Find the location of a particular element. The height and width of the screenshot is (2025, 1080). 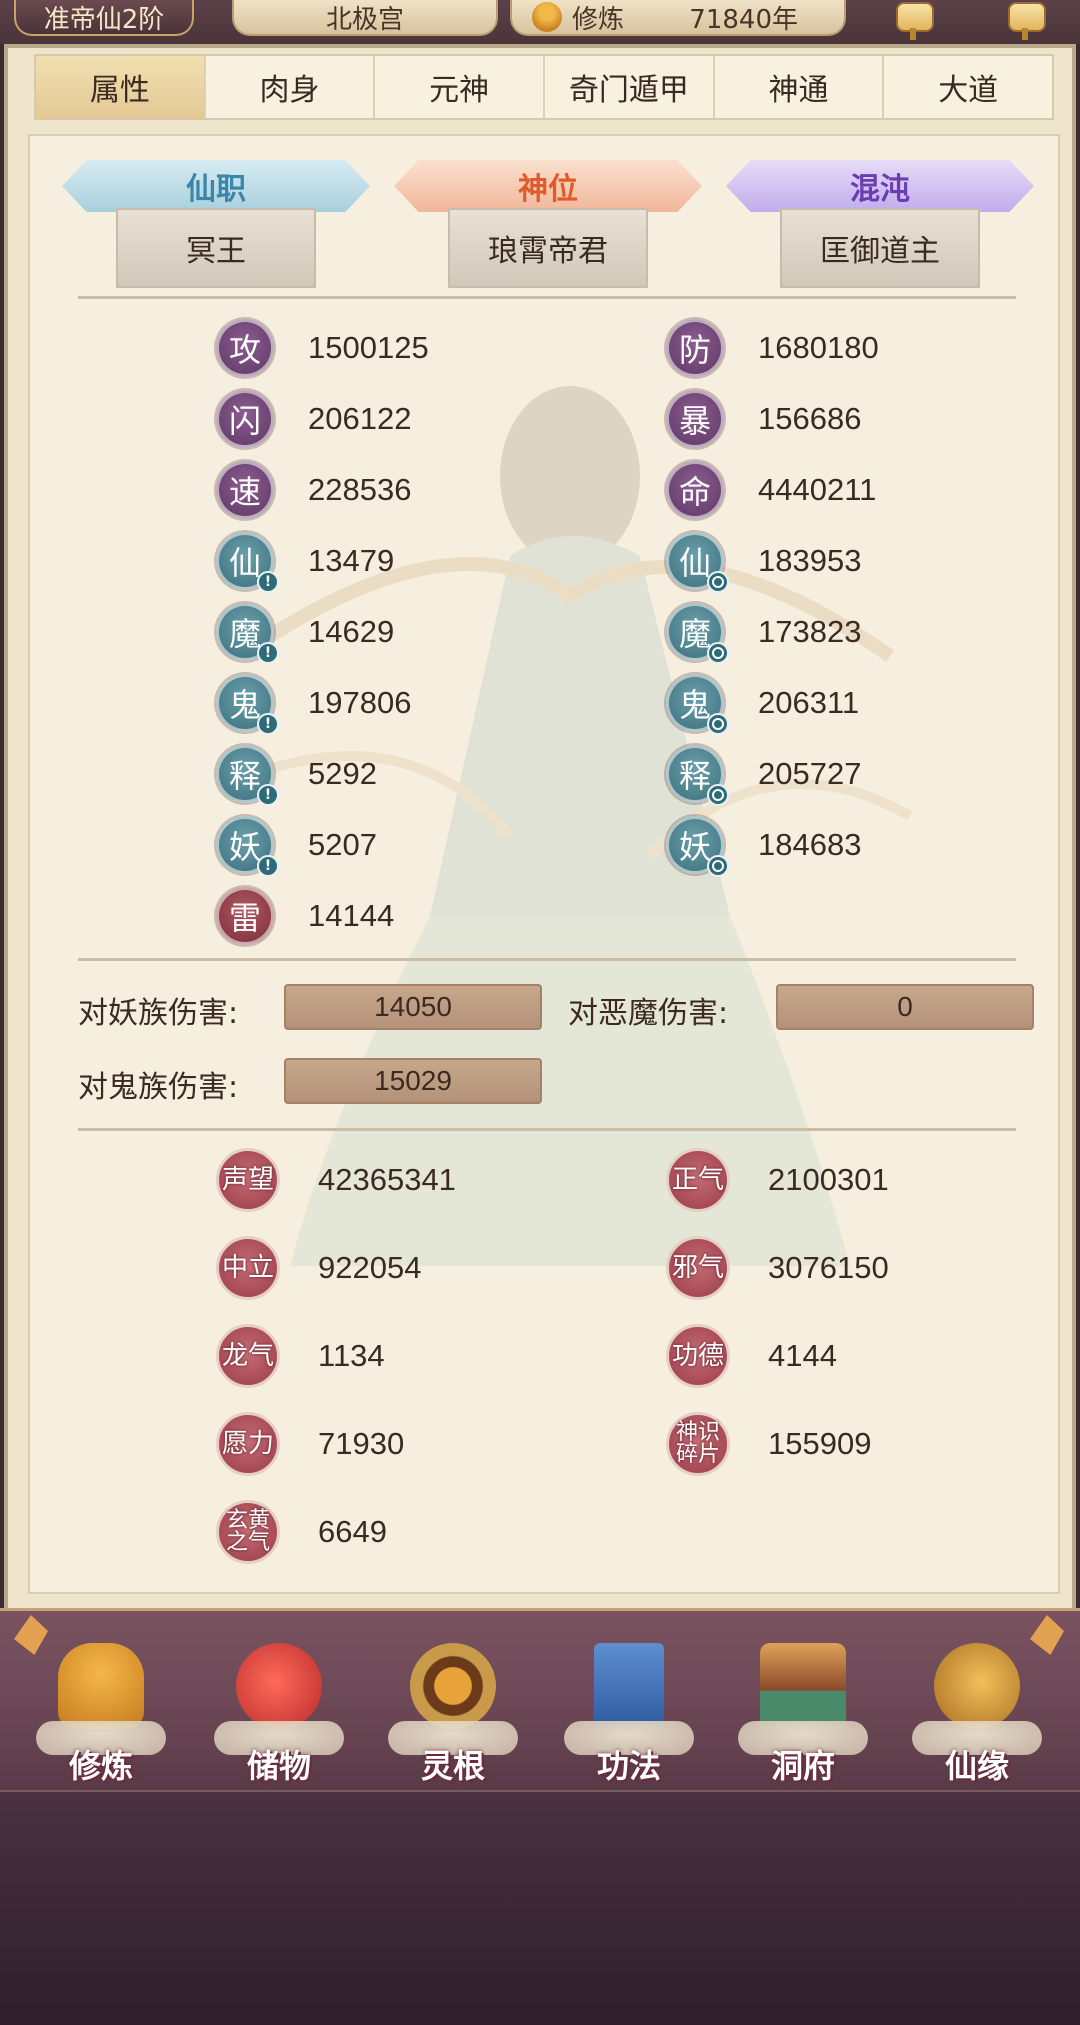

hp-value: 4440211 is located at coordinates (817, 489).